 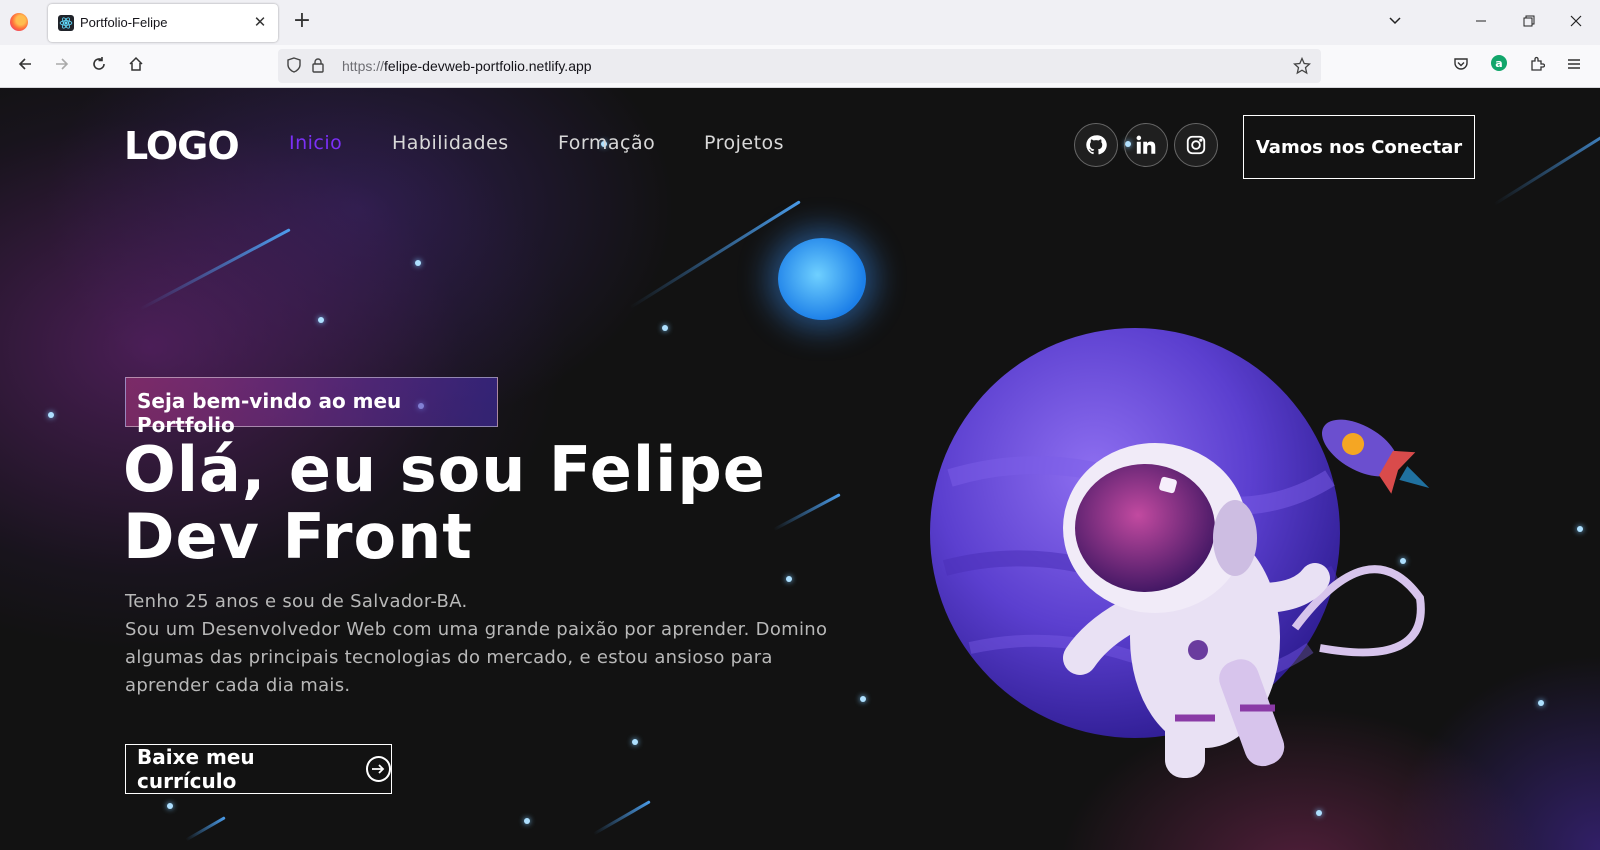 What do you see at coordinates (1537, 67) in the screenshot?
I see `extensions-icon` at bounding box center [1537, 67].